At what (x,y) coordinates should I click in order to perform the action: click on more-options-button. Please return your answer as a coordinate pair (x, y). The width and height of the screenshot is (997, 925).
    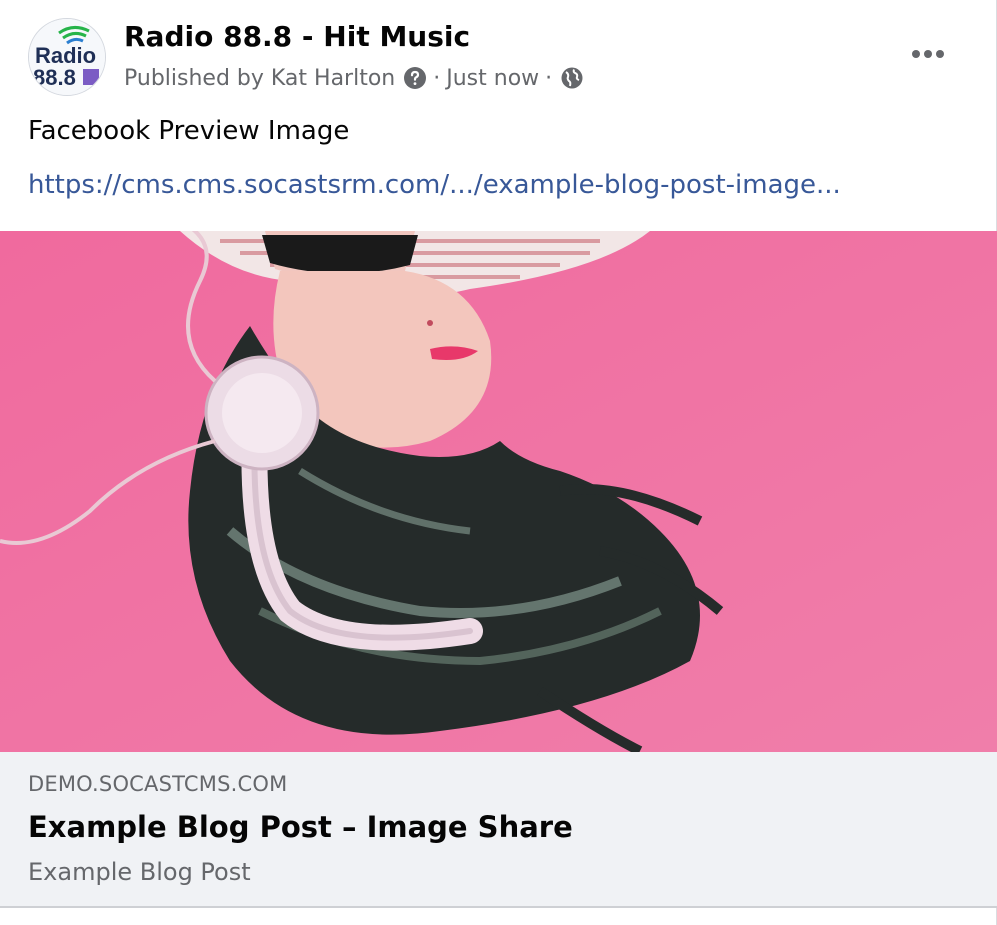
    Looking at the image, I should click on (928, 54).